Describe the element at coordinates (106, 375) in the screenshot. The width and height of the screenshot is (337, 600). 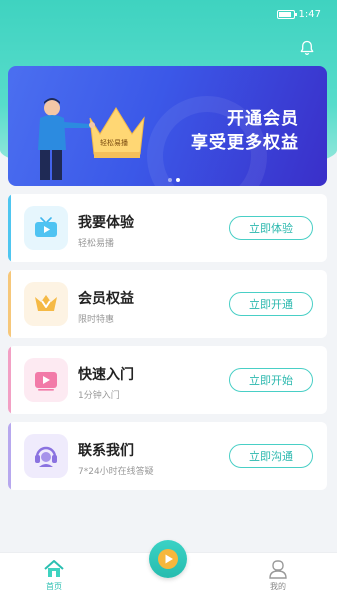
I see `card-title: 快速入门` at that location.